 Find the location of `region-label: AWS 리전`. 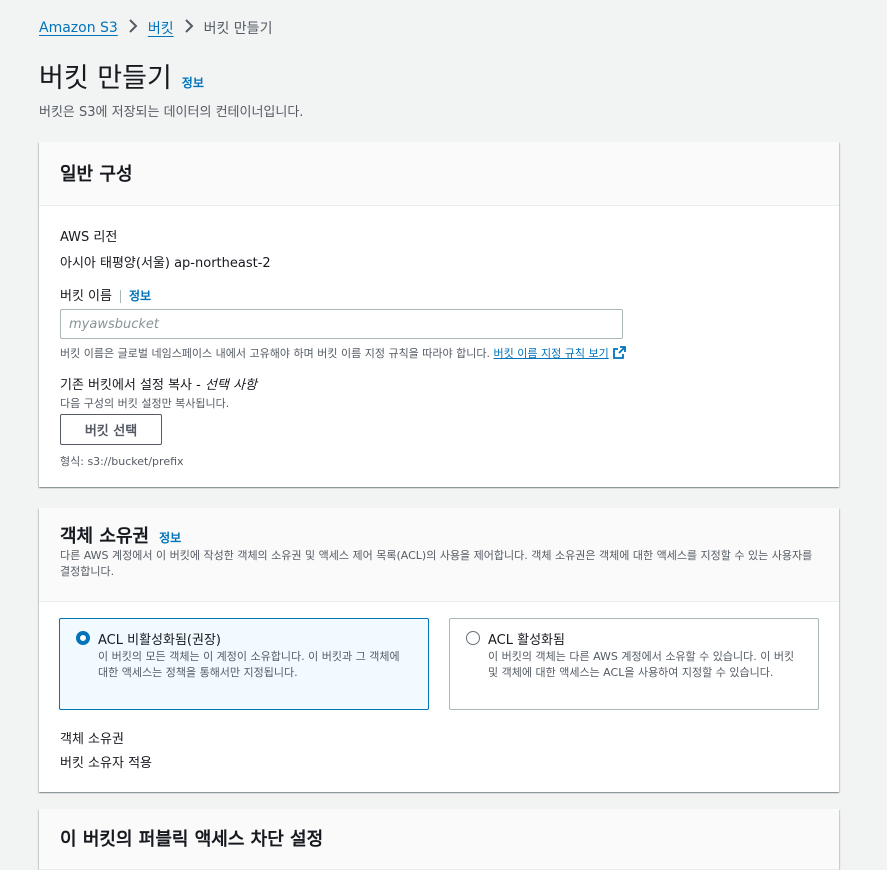

region-label: AWS 리전 is located at coordinates (89, 237).